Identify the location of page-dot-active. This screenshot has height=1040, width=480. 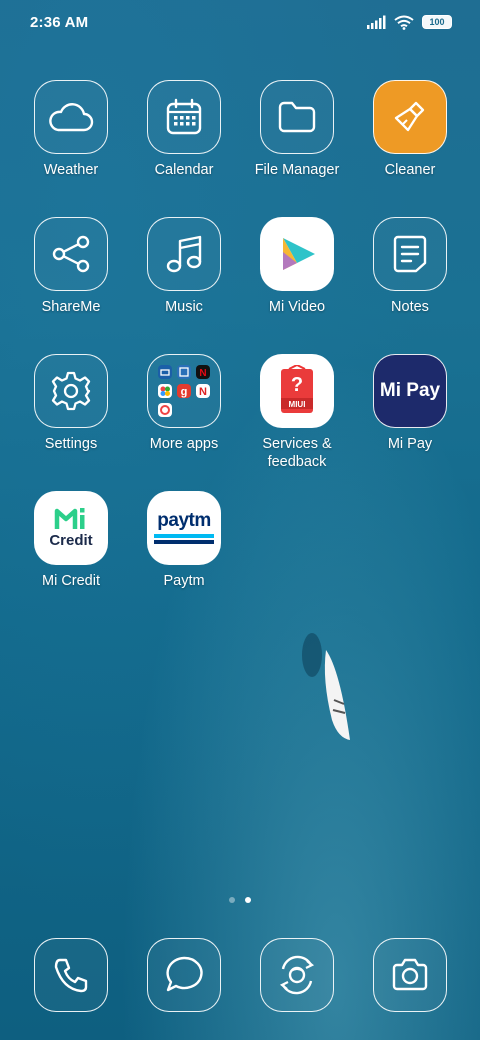
(248, 900).